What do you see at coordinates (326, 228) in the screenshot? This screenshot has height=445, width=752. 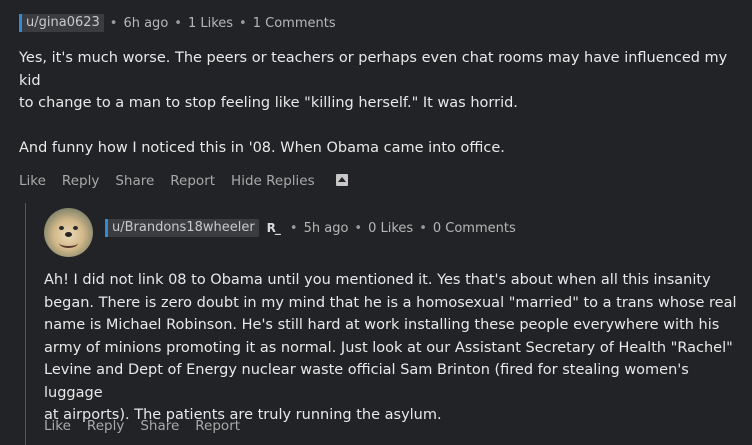 I see `reply-time: 5h ago` at bounding box center [326, 228].